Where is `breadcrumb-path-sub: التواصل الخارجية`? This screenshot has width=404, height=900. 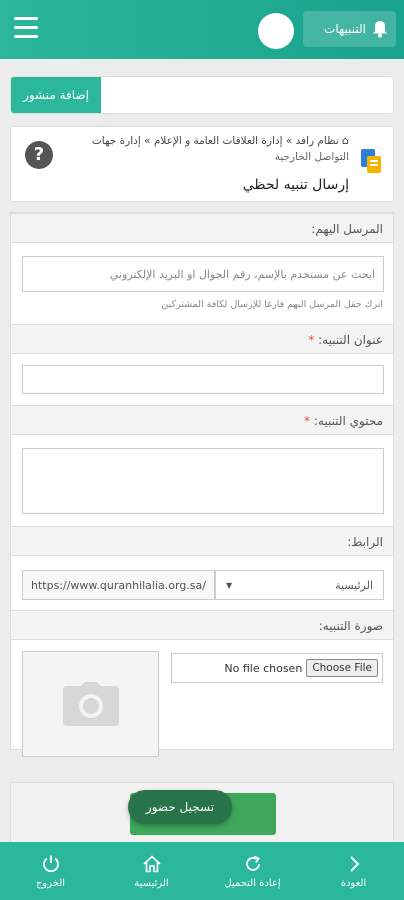
breadcrumb-path-sub: التواصل الخارجية is located at coordinates (199, 157).